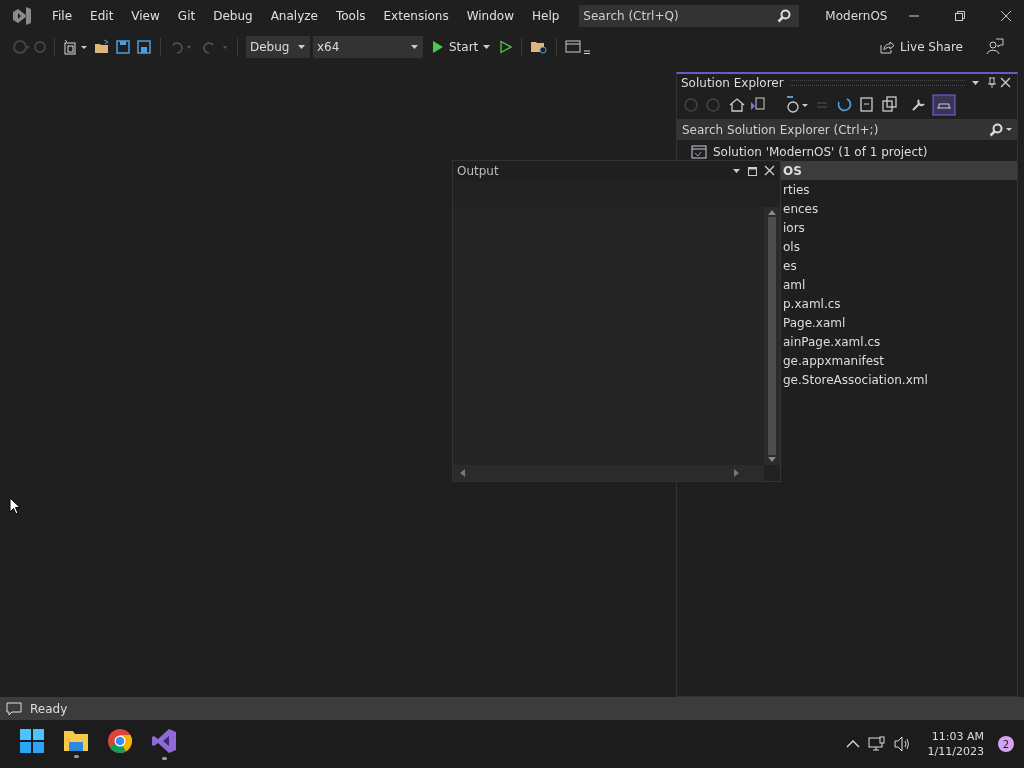 This screenshot has width=1024, height=768. What do you see at coordinates (539, 47) in the screenshot?
I see `folder-search-icon` at bounding box center [539, 47].